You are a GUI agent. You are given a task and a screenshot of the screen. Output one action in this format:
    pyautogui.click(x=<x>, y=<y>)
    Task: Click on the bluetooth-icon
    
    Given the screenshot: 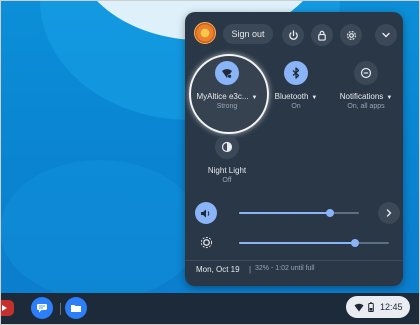 What is the action you would take?
    pyautogui.click(x=296, y=73)
    